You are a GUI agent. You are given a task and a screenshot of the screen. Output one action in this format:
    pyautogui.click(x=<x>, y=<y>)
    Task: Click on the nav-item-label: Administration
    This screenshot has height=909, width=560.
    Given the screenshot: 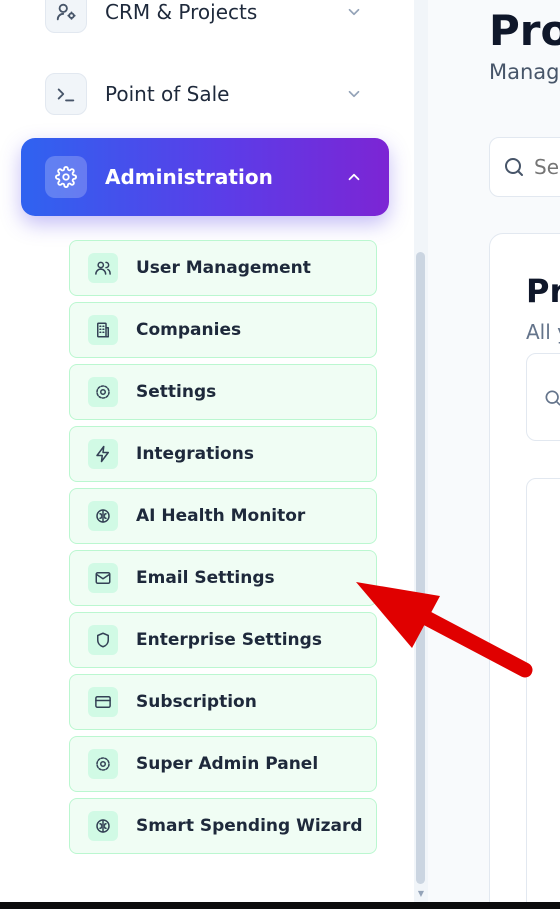 What is the action you would take?
    pyautogui.click(x=189, y=177)
    